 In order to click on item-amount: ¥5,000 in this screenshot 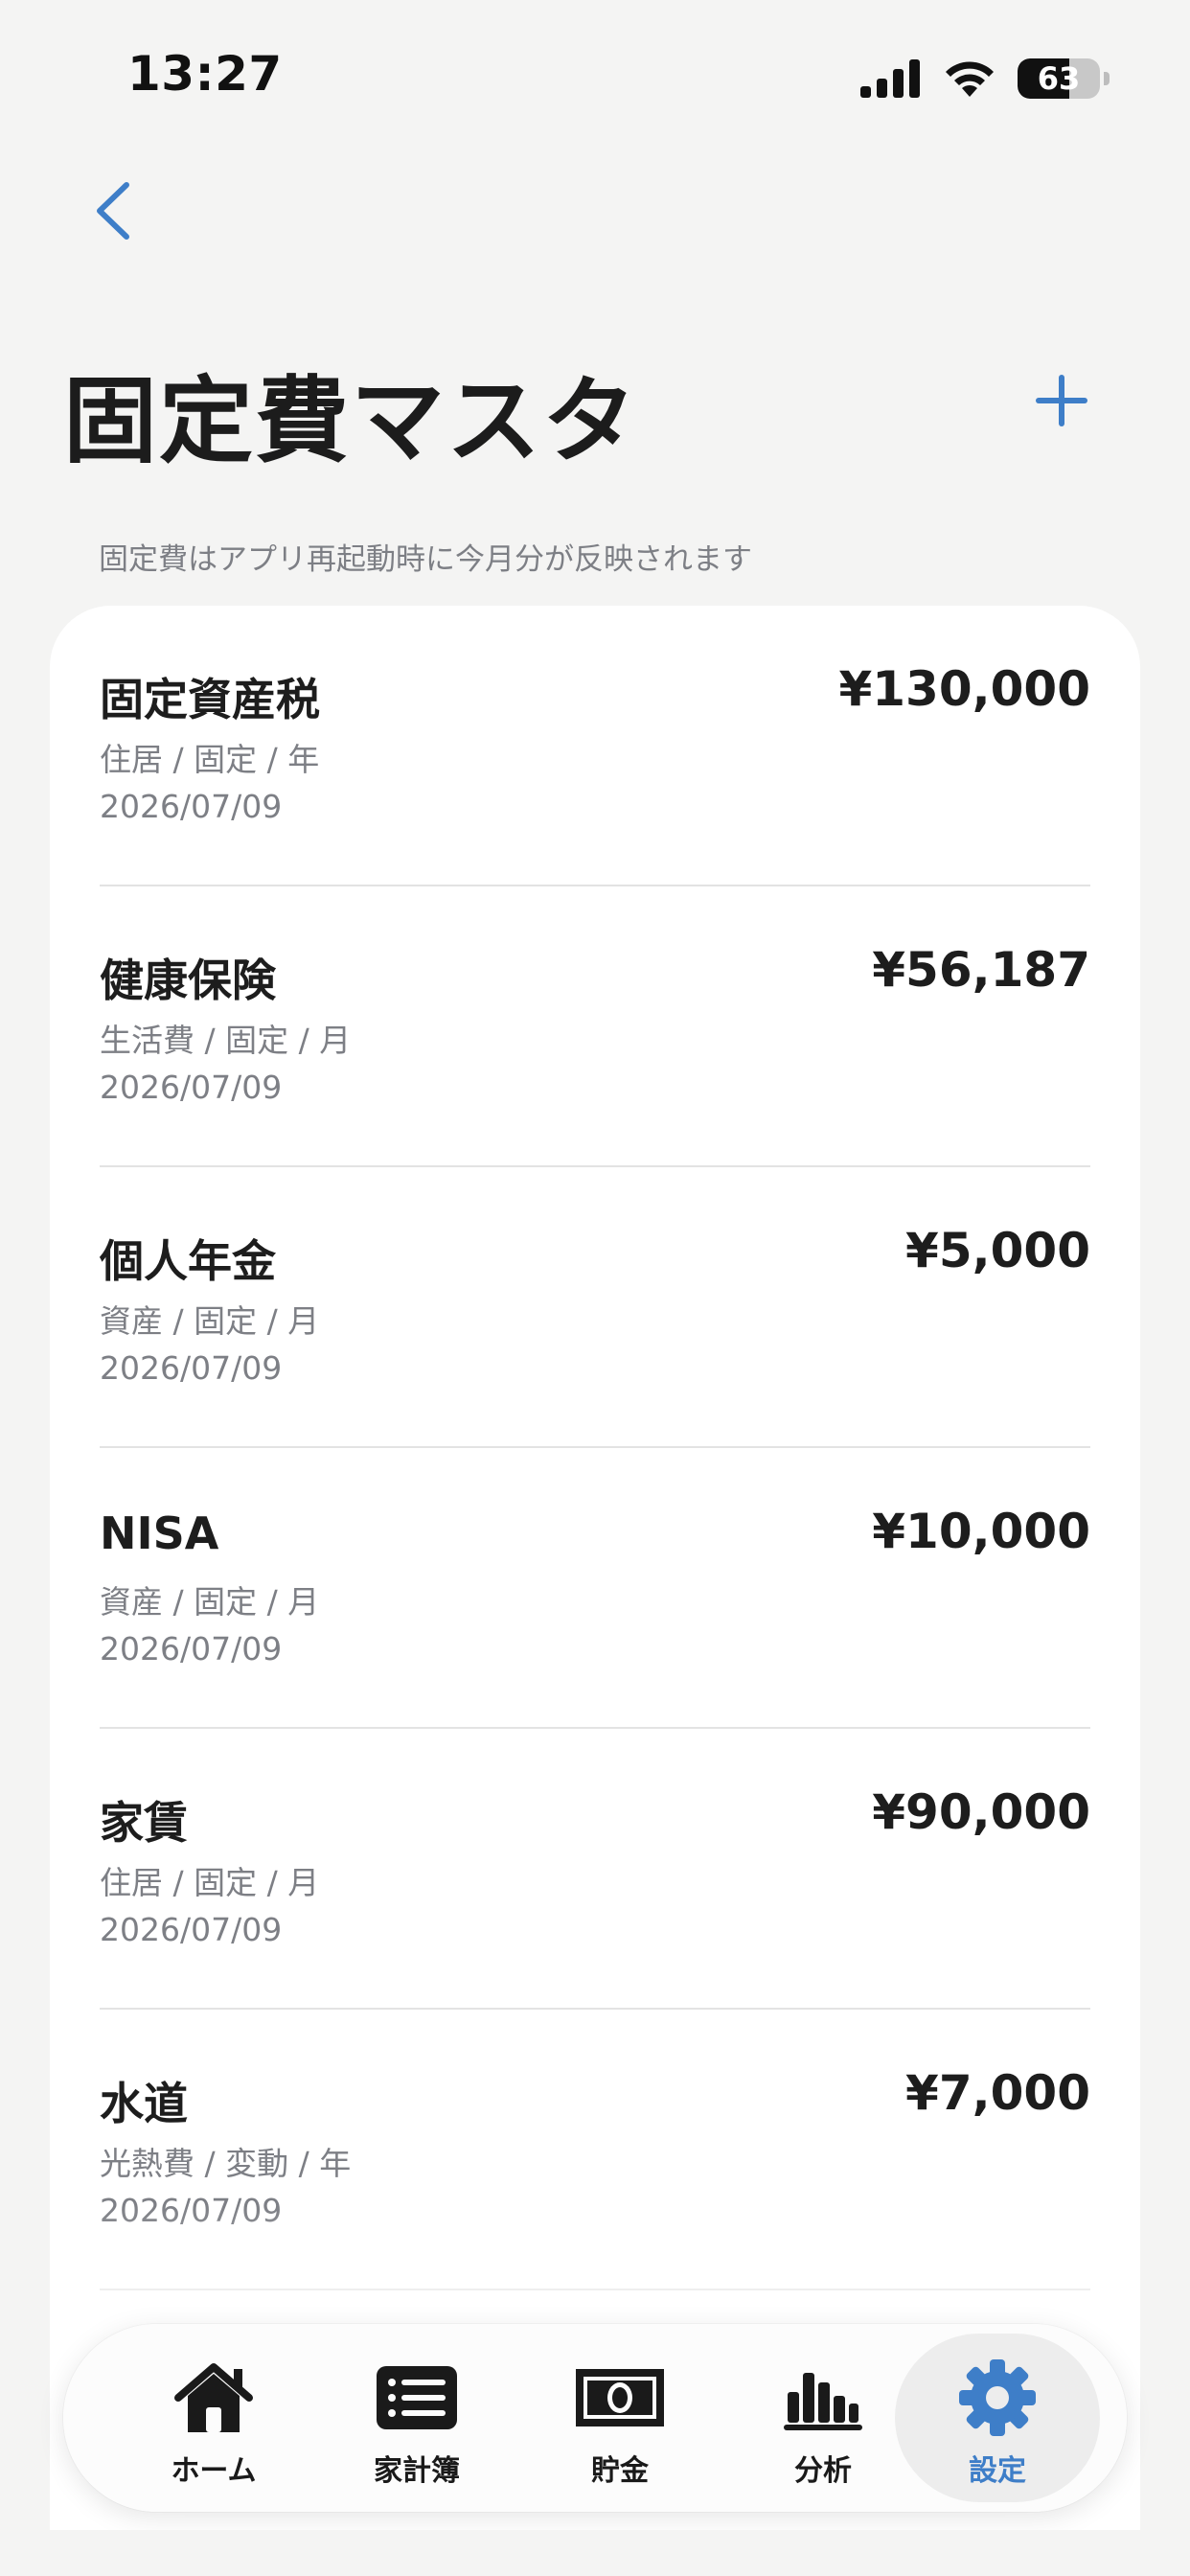, I will do `click(998, 1250)`.